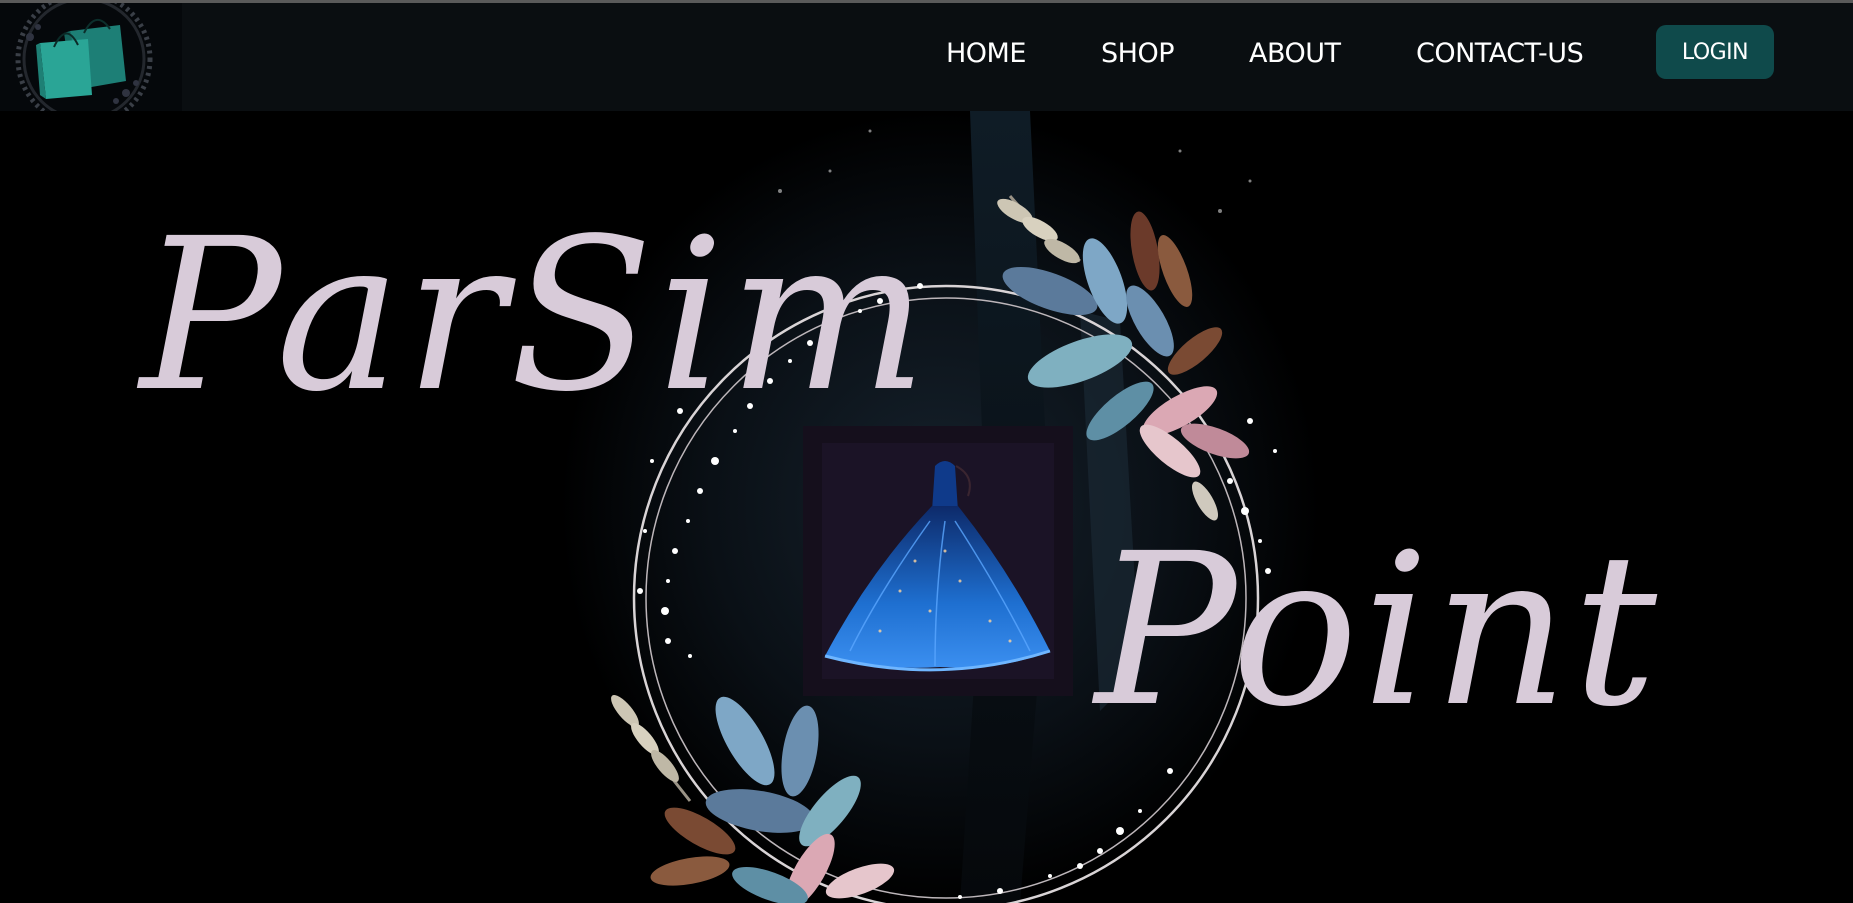 Image resolution: width=1853 pixels, height=903 pixels. What do you see at coordinates (1137, 54) in the screenshot?
I see `nav-link-shop: SHOP` at bounding box center [1137, 54].